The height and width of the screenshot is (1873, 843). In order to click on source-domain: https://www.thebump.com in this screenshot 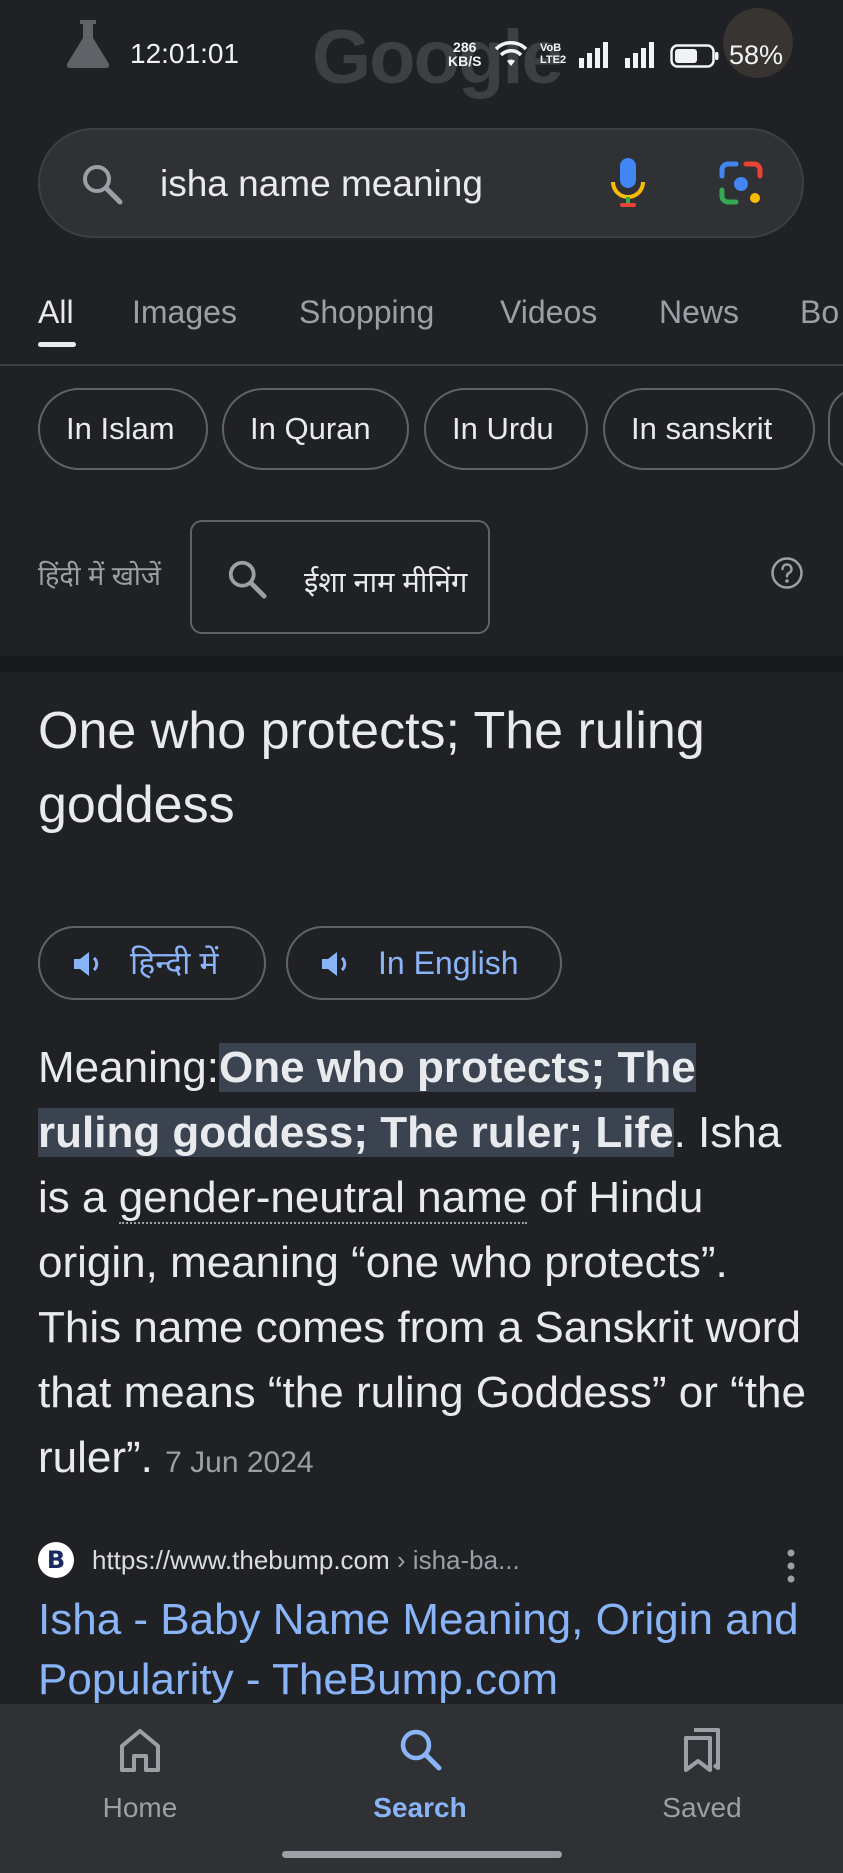, I will do `click(241, 1560)`.